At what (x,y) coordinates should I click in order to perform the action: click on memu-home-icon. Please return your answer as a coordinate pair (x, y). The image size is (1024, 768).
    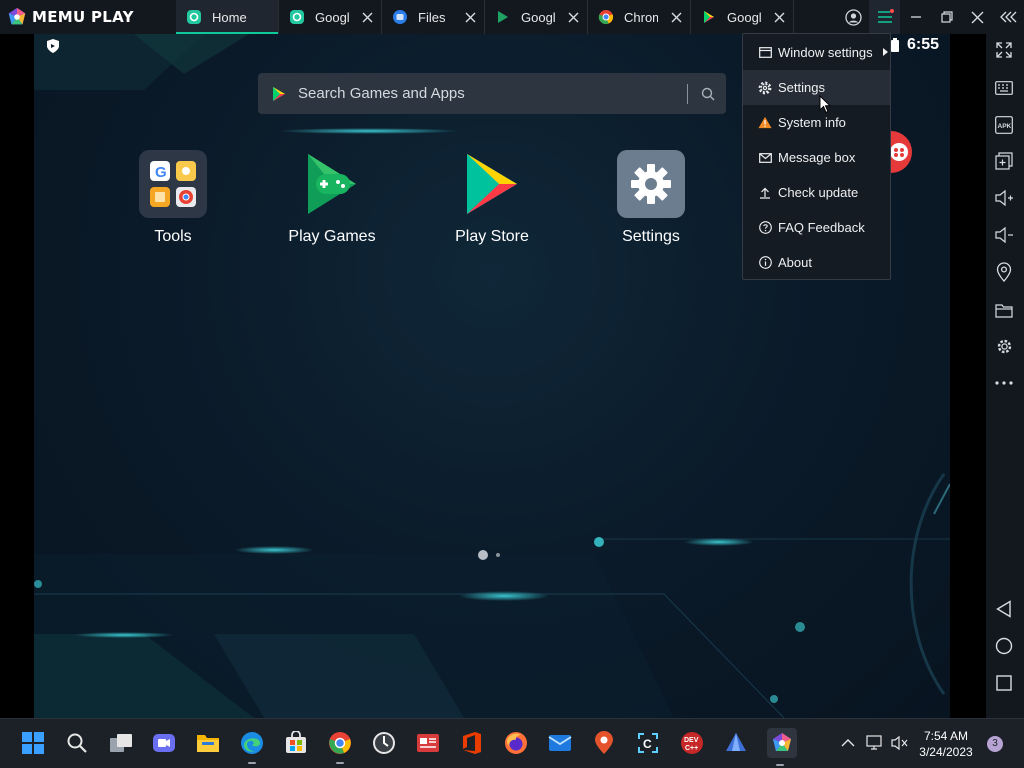
    Looking at the image, I should click on (194, 17).